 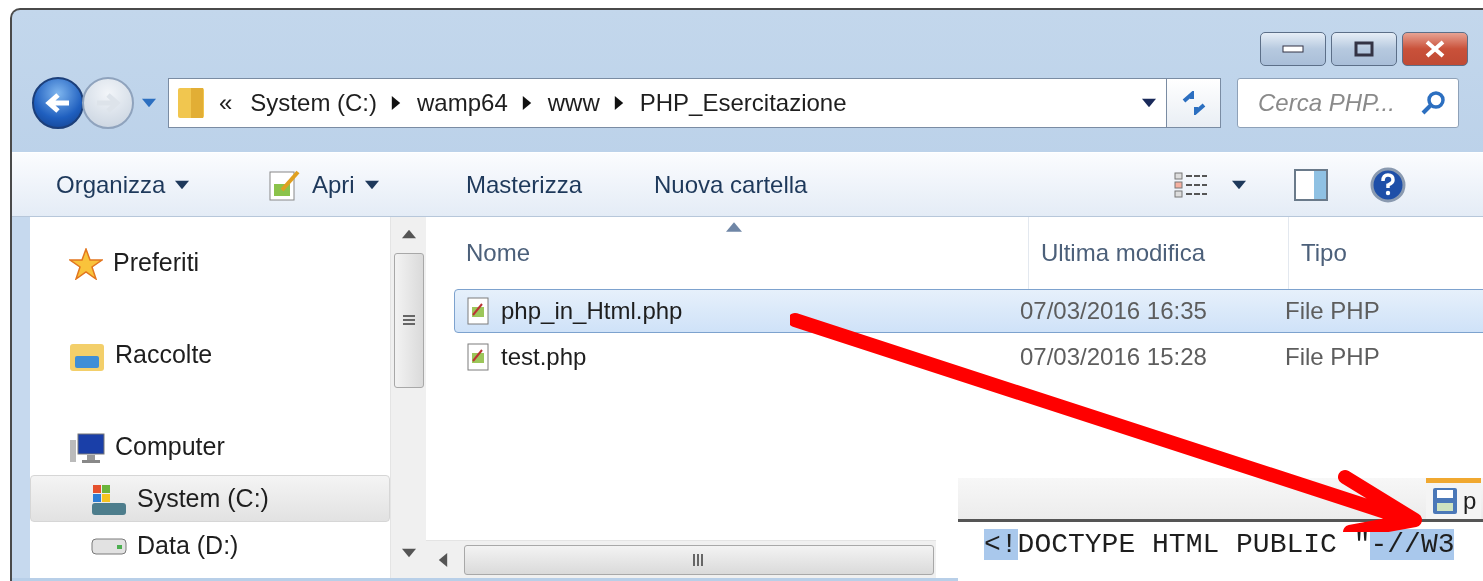 What do you see at coordinates (191, 103) in the screenshot?
I see `folder-icon` at bounding box center [191, 103].